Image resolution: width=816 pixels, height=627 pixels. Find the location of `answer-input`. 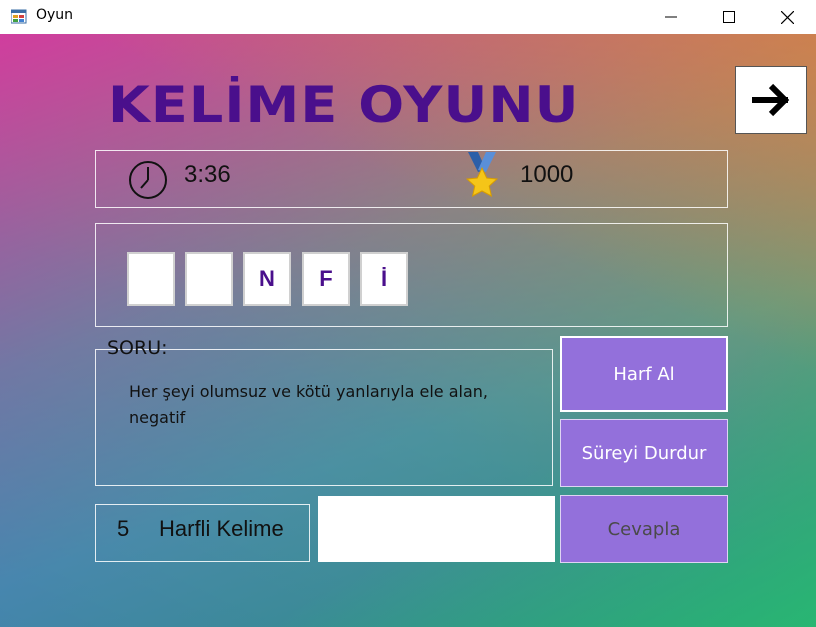

answer-input is located at coordinates (436, 529).